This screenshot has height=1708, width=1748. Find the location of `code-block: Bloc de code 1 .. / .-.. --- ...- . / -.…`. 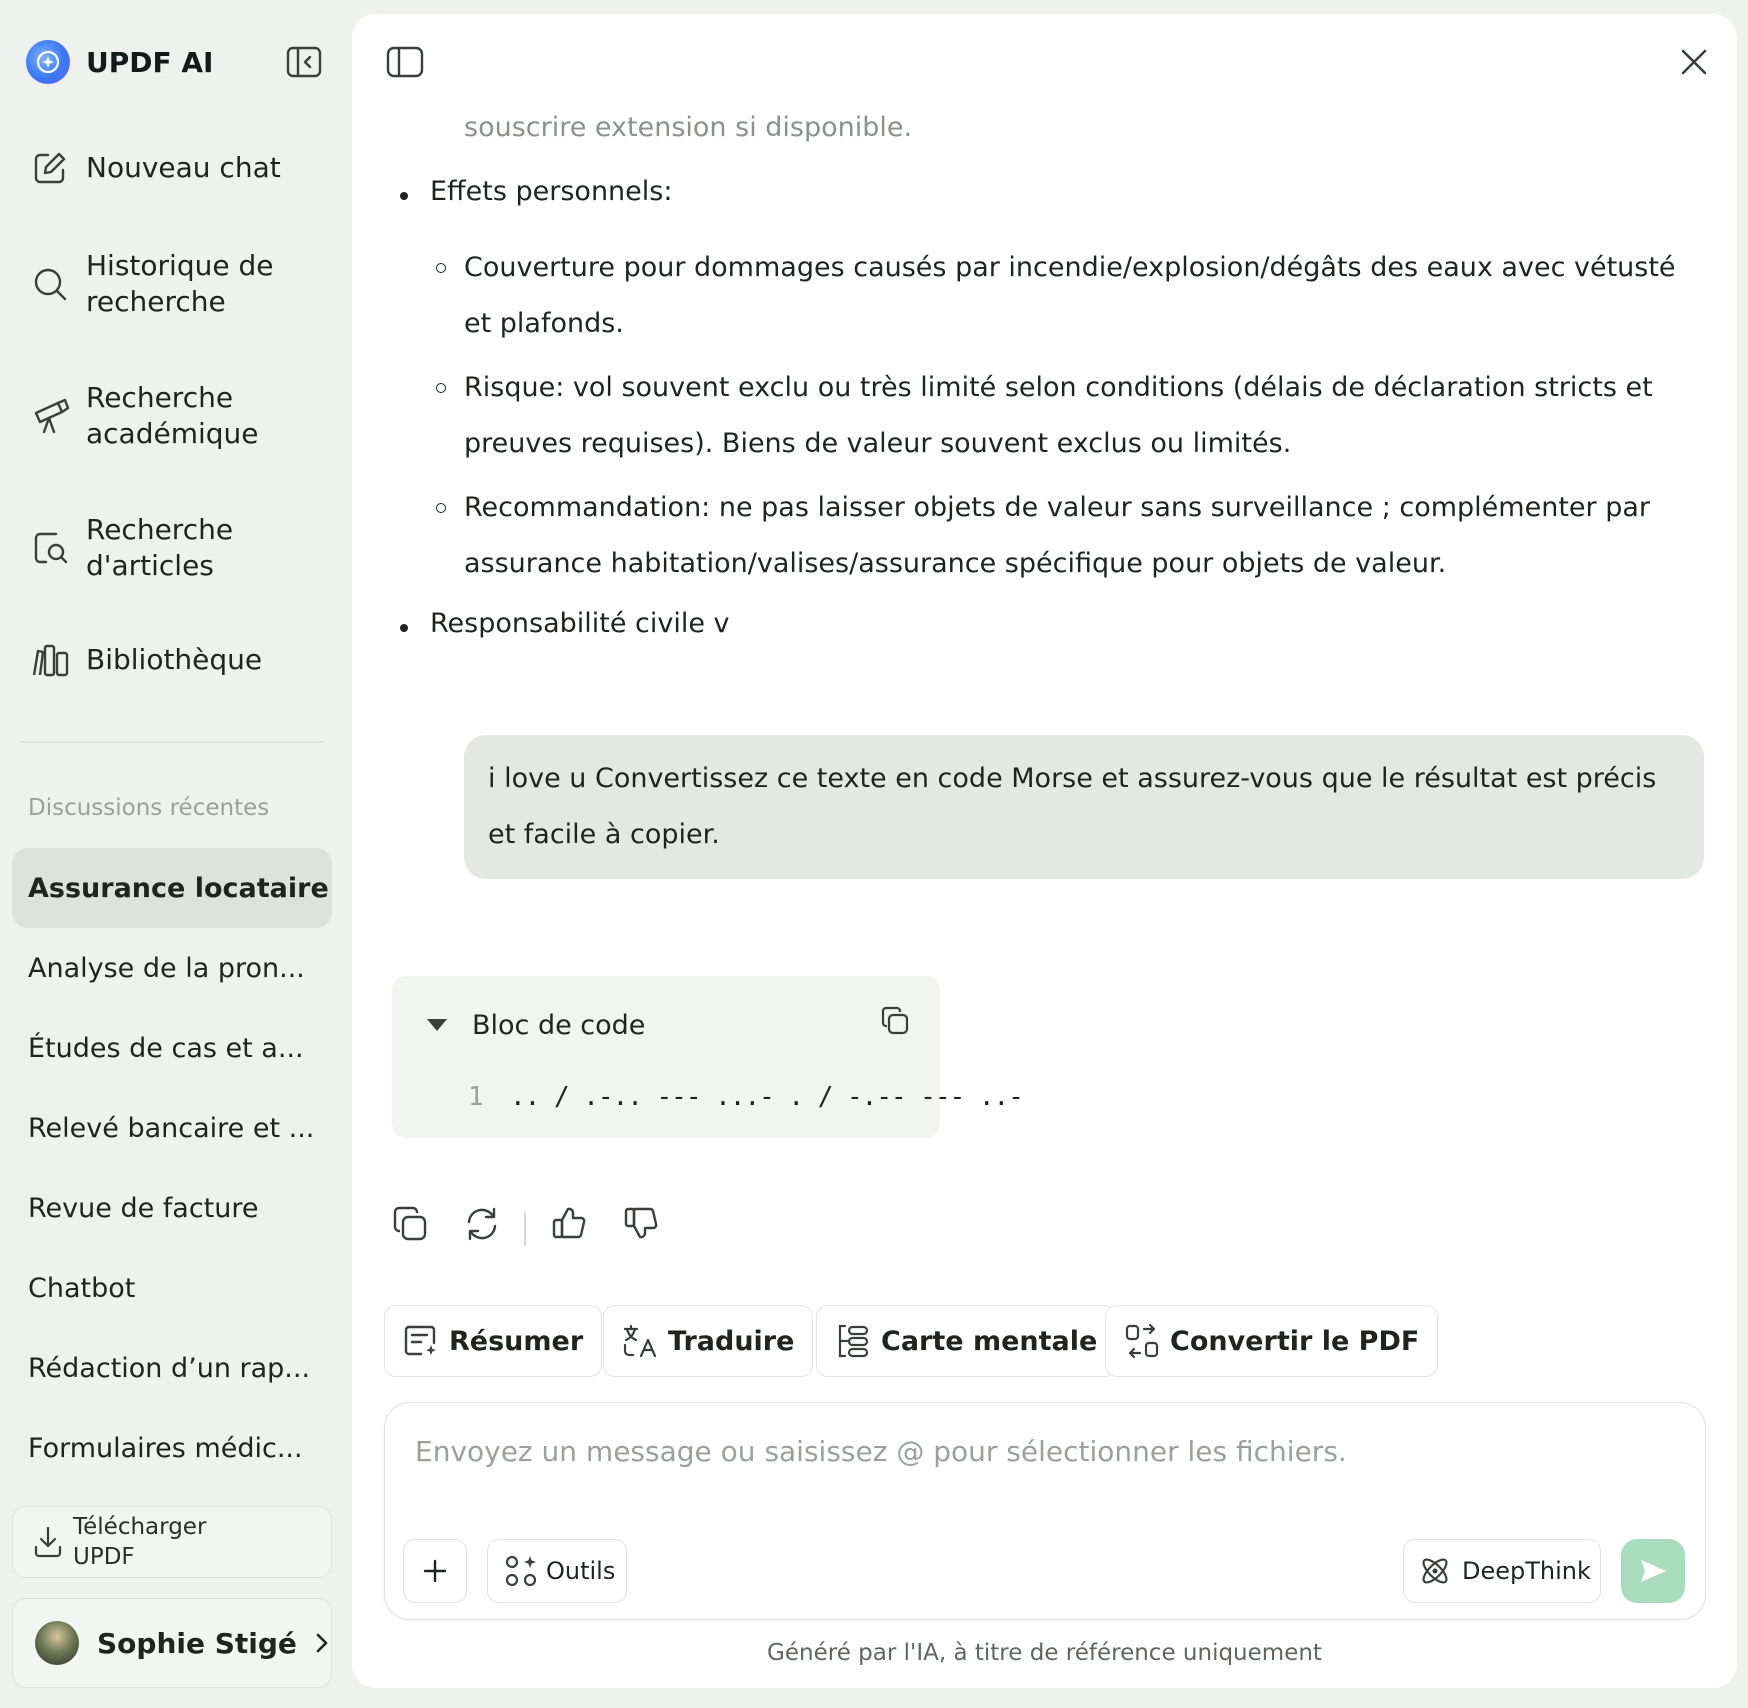

code-block: Bloc de code 1 .. / .-.. --- ...- . / -.… is located at coordinates (708, 1057).